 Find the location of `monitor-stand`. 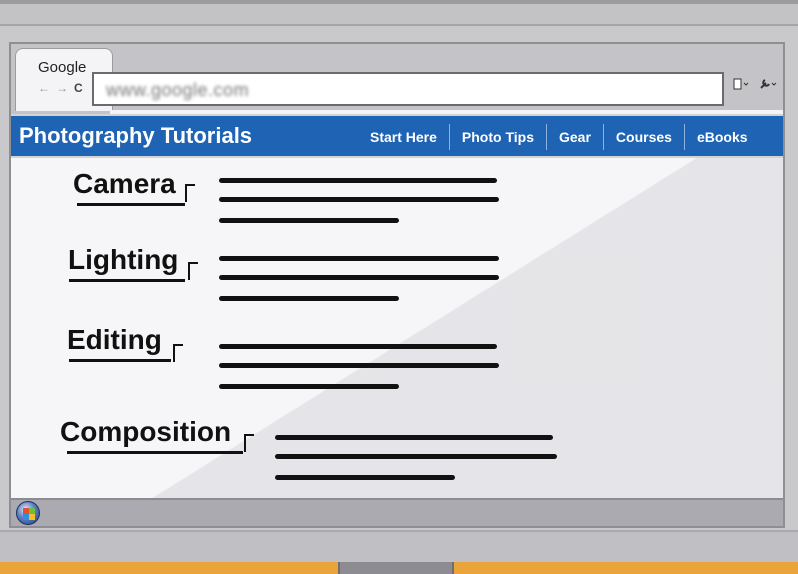

monitor-stand is located at coordinates (396, 568).